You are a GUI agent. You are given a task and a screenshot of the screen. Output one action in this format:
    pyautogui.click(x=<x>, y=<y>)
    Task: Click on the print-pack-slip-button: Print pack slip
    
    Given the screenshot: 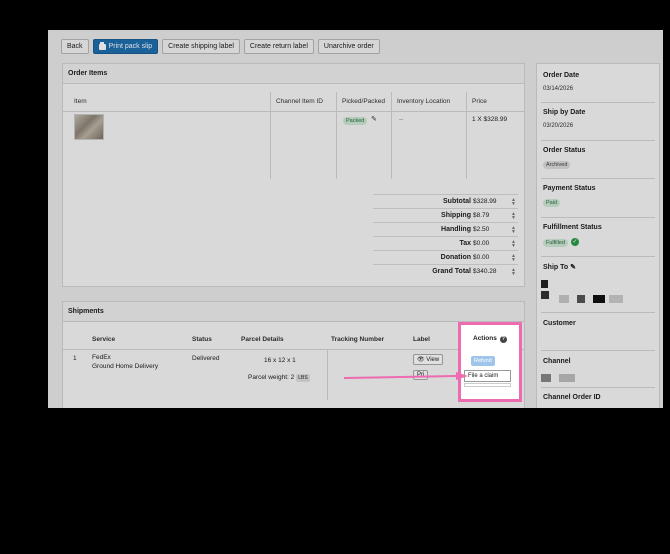 What is the action you would take?
    pyautogui.click(x=125, y=46)
    